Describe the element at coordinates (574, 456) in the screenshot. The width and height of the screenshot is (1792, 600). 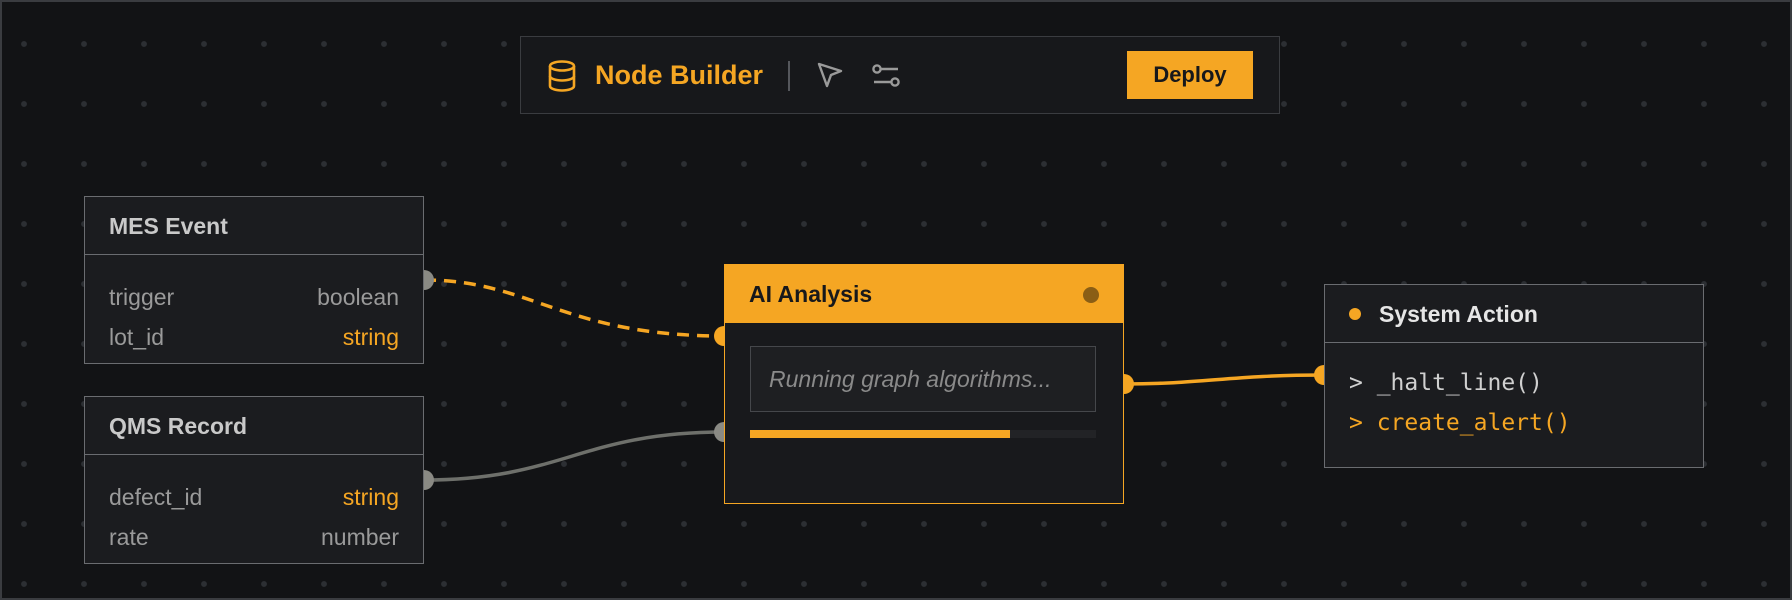
I see `wire-qms-to-ai` at that location.